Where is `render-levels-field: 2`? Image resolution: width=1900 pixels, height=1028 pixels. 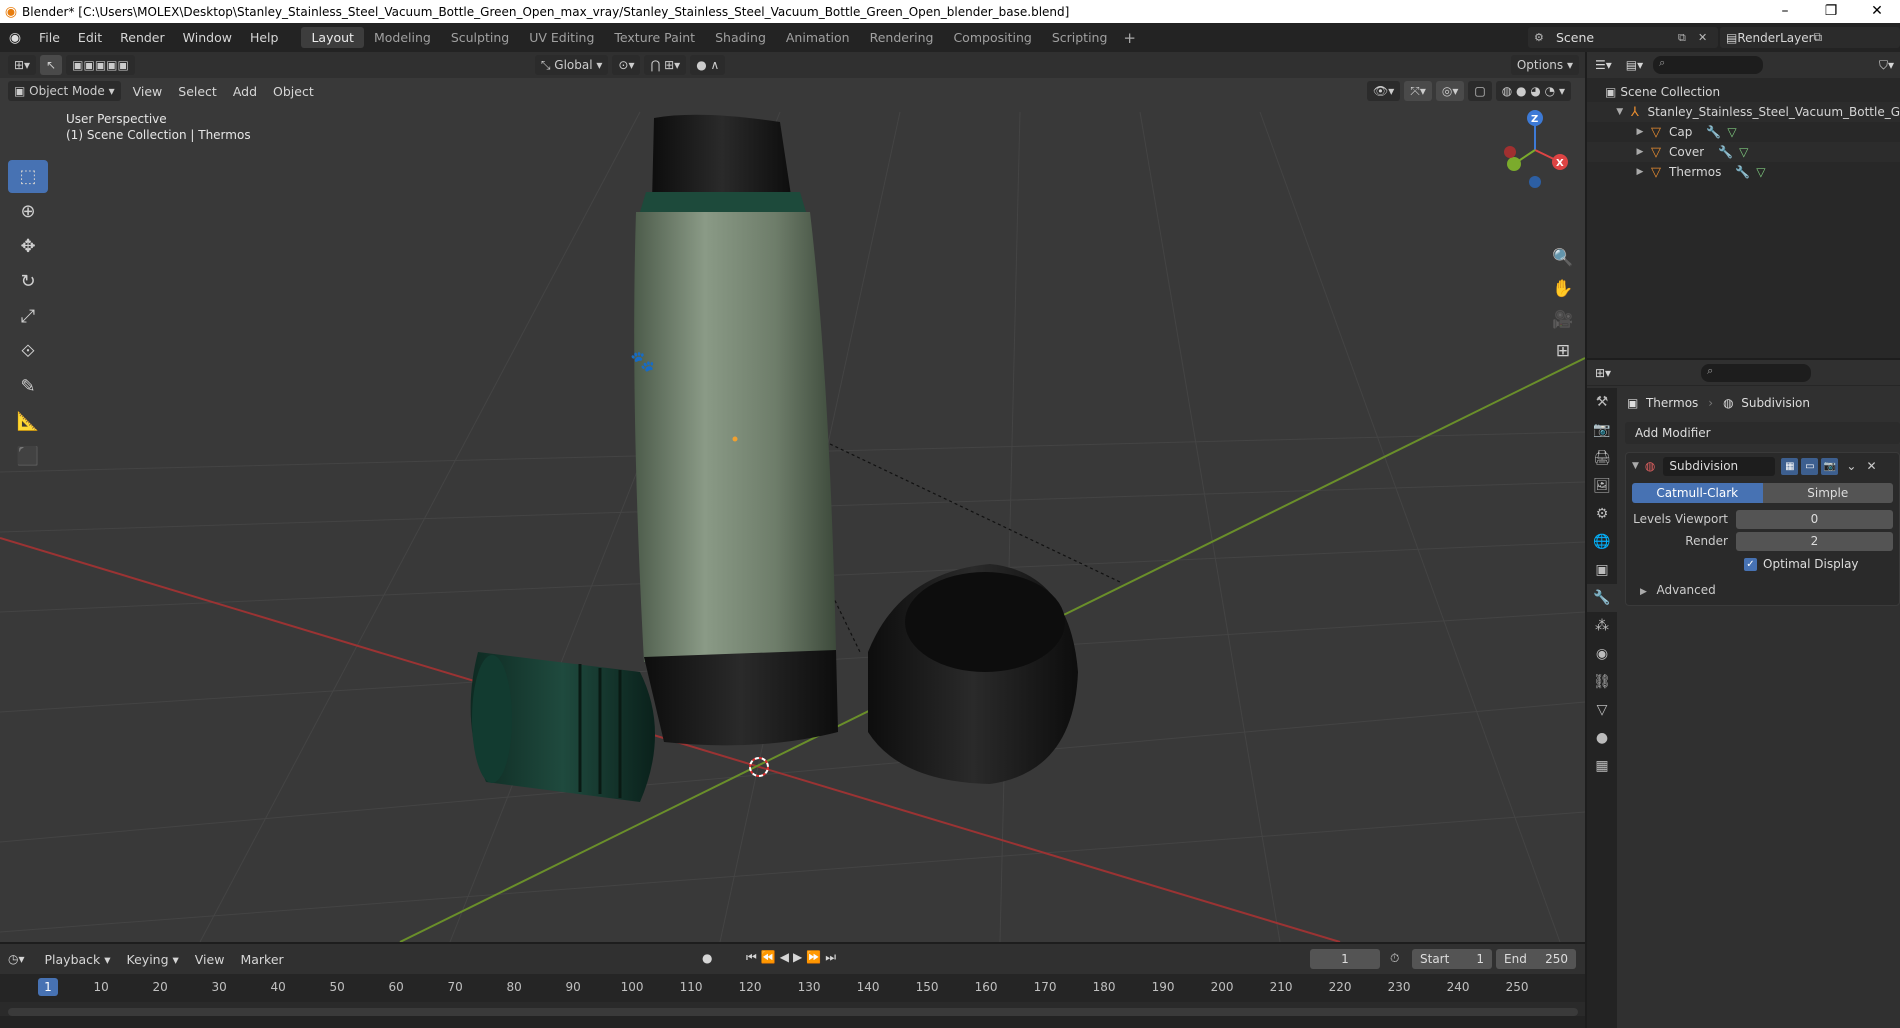
render-levels-field: 2 is located at coordinates (1814, 541).